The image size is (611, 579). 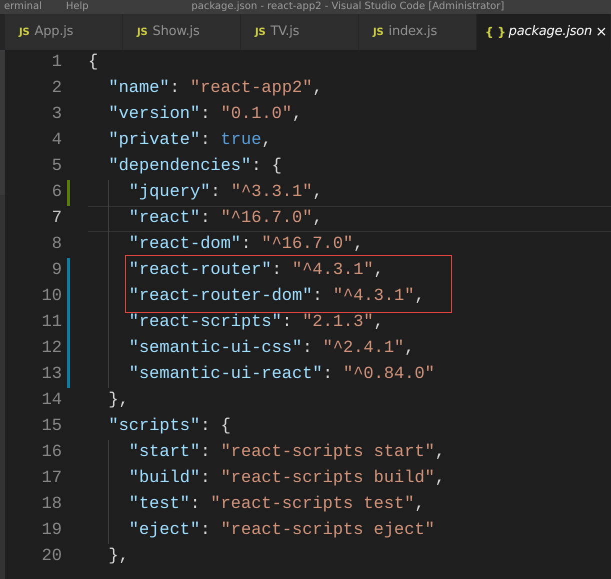 What do you see at coordinates (56, 141) in the screenshot?
I see `line-number: 4` at bounding box center [56, 141].